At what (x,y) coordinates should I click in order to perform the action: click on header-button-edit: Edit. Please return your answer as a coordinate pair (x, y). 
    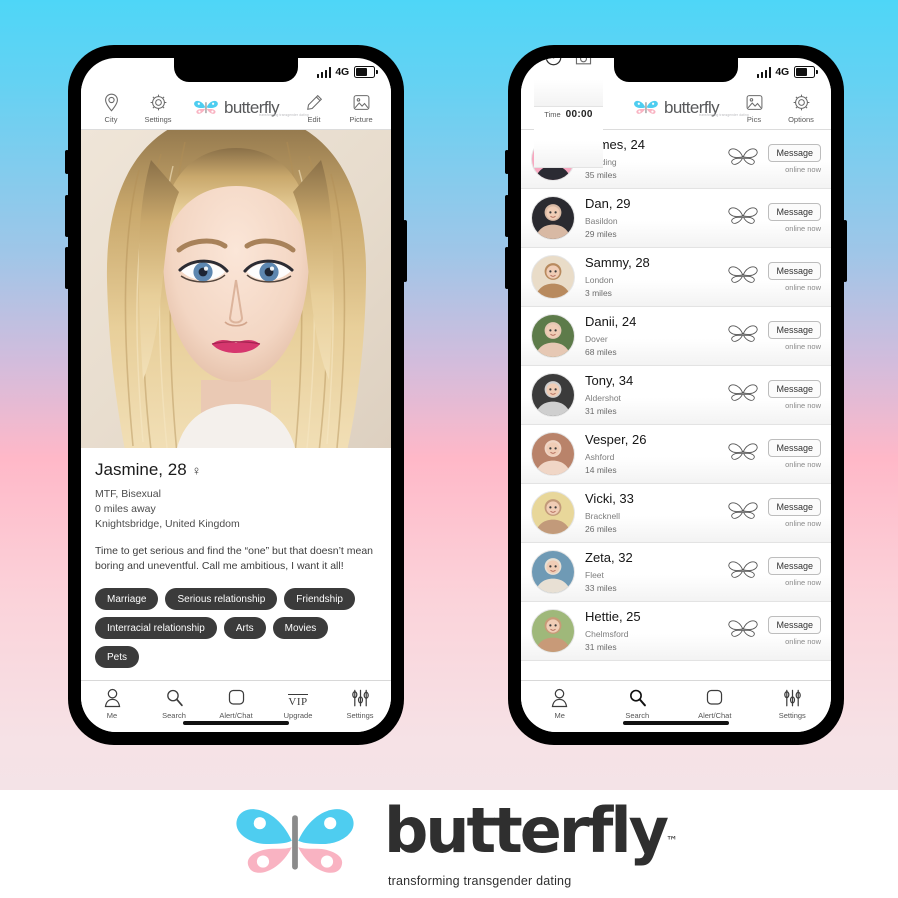
    Looking at the image, I should click on (314, 108).